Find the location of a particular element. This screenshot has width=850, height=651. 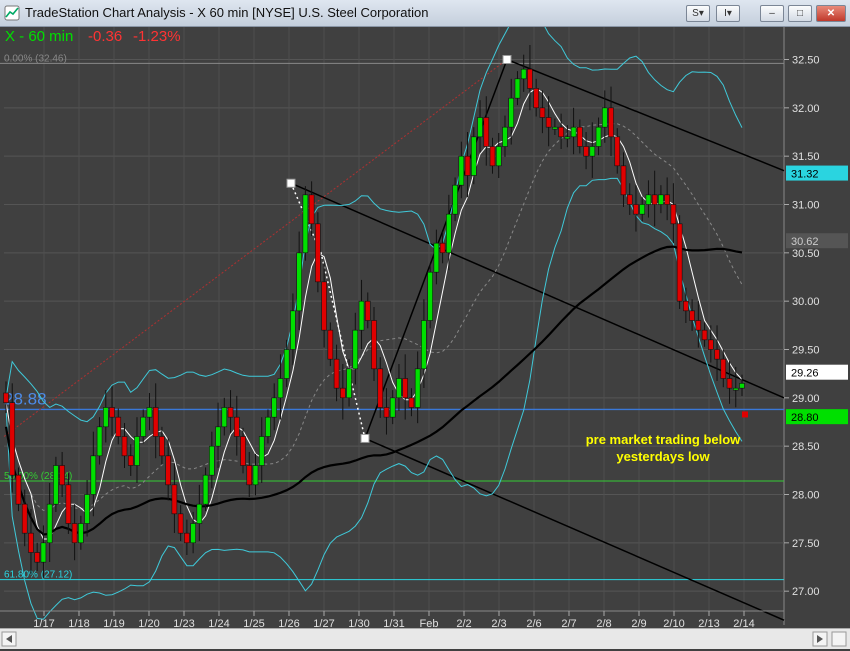

chart-change-pct-label: -1.23% is located at coordinates (157, 36).